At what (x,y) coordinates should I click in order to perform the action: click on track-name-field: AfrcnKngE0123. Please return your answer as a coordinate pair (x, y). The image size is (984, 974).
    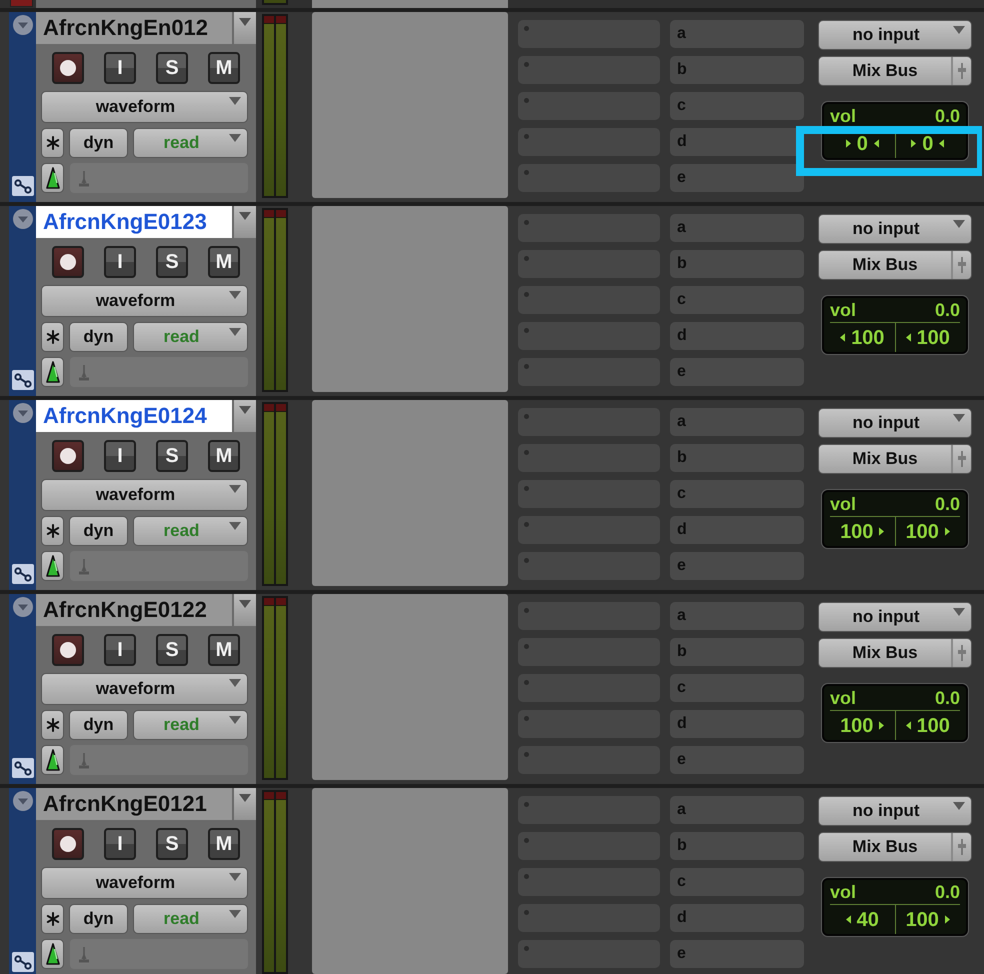
    Looking at the image, I should click on (134, 222).